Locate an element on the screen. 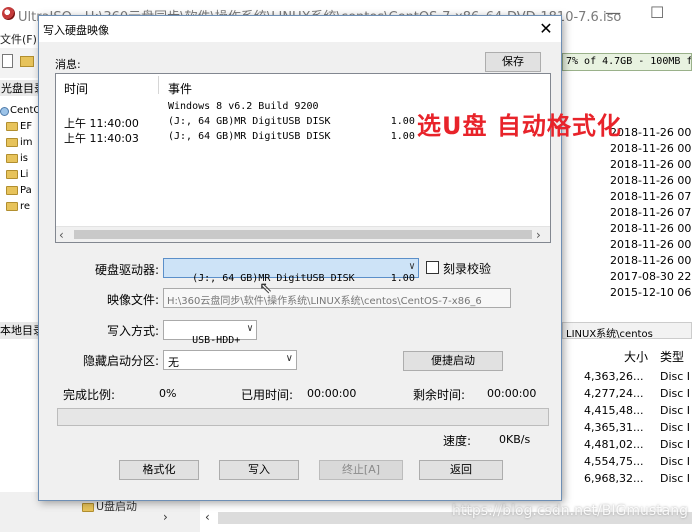 Image resolution: width=692 pixels, height=532 pixels. tree-item: EF is located at coordinates (19, 126).